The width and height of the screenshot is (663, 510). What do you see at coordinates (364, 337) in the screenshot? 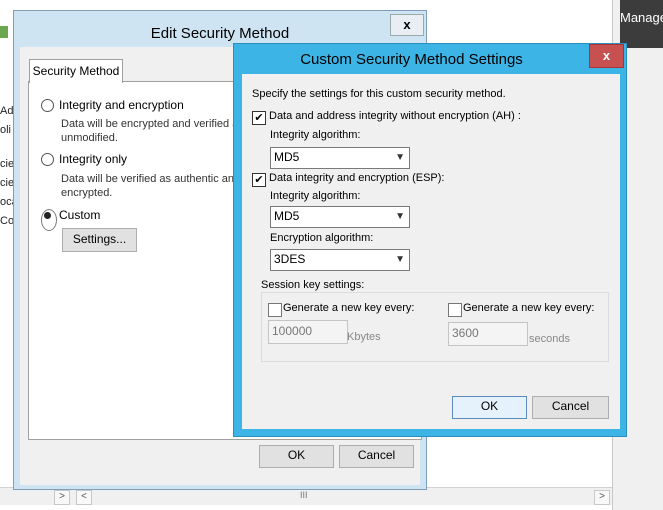
I see `kbytes-unit: Kbytes` at bounding box center [364, 337].